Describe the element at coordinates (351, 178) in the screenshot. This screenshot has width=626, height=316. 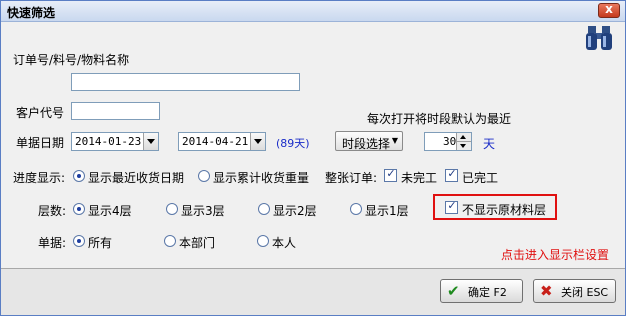
I see `whole-order-label: 整张订单:` at that location.